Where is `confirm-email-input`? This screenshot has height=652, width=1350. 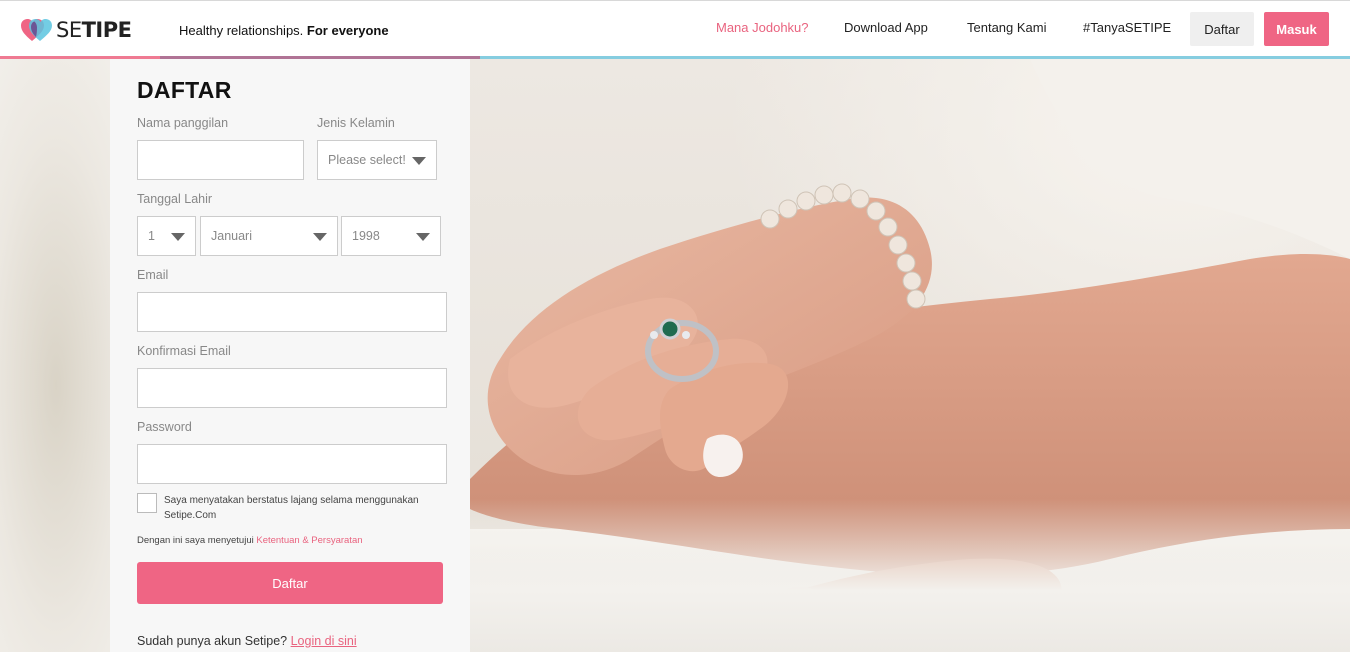
confirm-email-input is located at coordinates (292, 388).